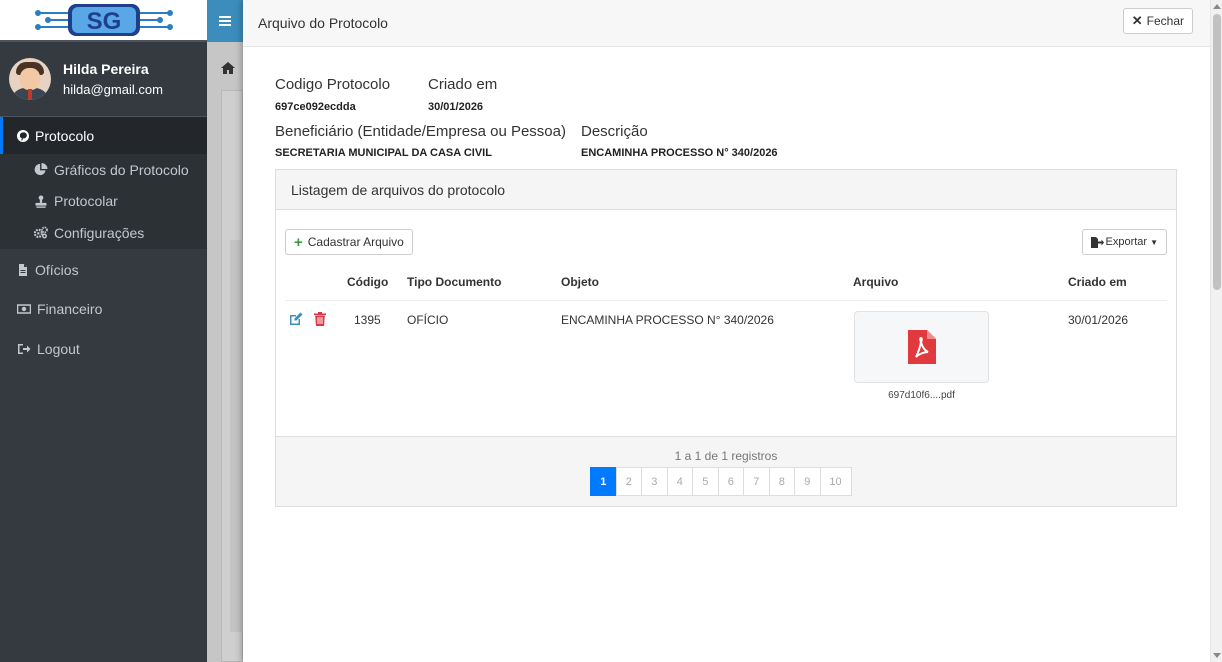  What do you see at coordinates (1165, 21) in the screenshot?
I see `close-label: Fechar` at bounding box center [1165, 21].